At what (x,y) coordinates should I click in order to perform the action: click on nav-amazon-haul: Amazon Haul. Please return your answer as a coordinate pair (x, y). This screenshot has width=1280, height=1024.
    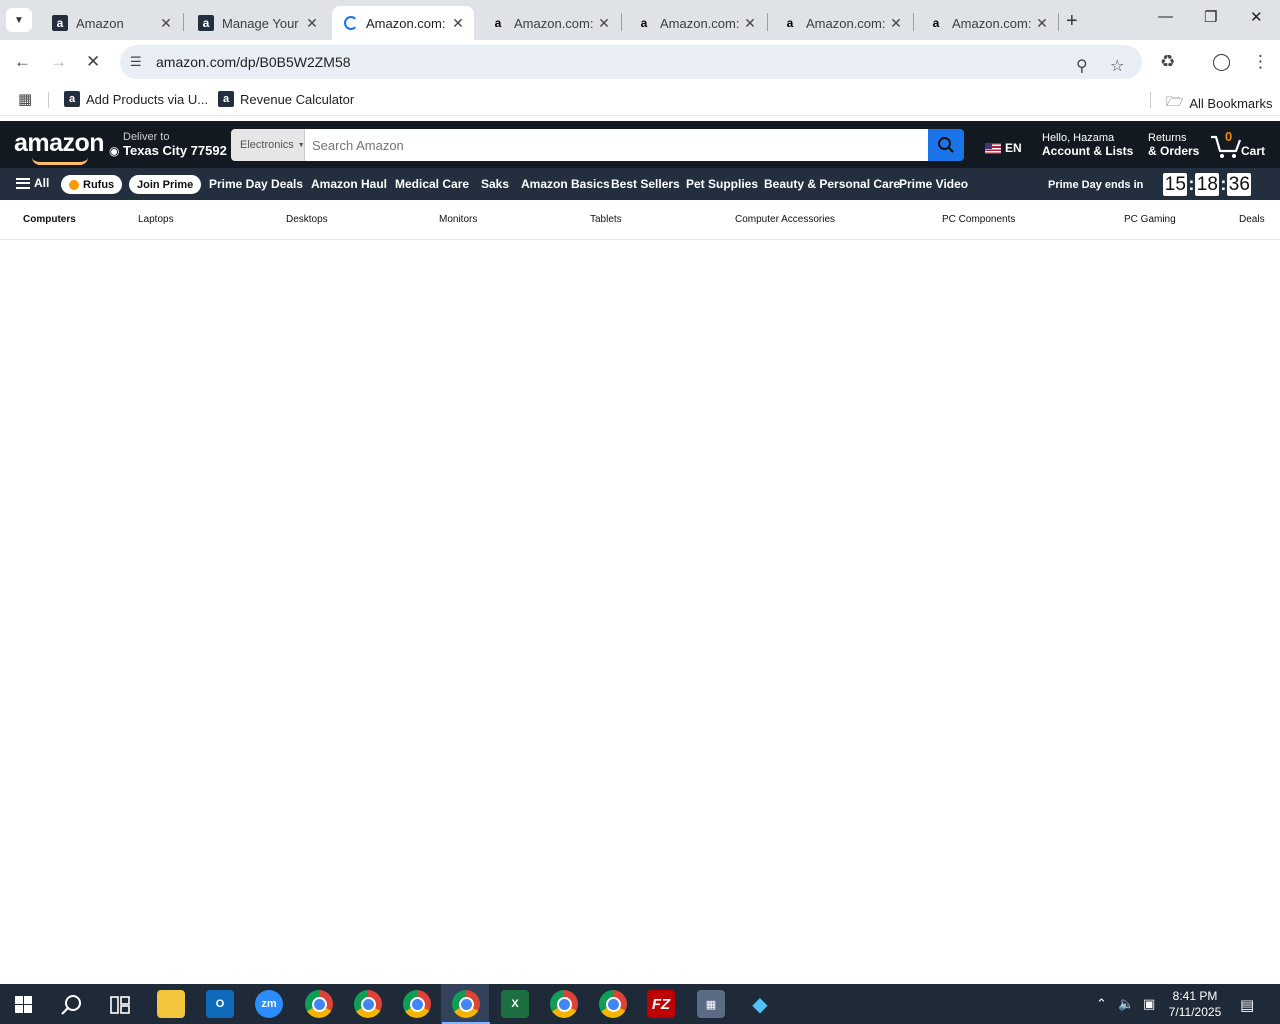
    Looking at the image, I should click on (349, 184).